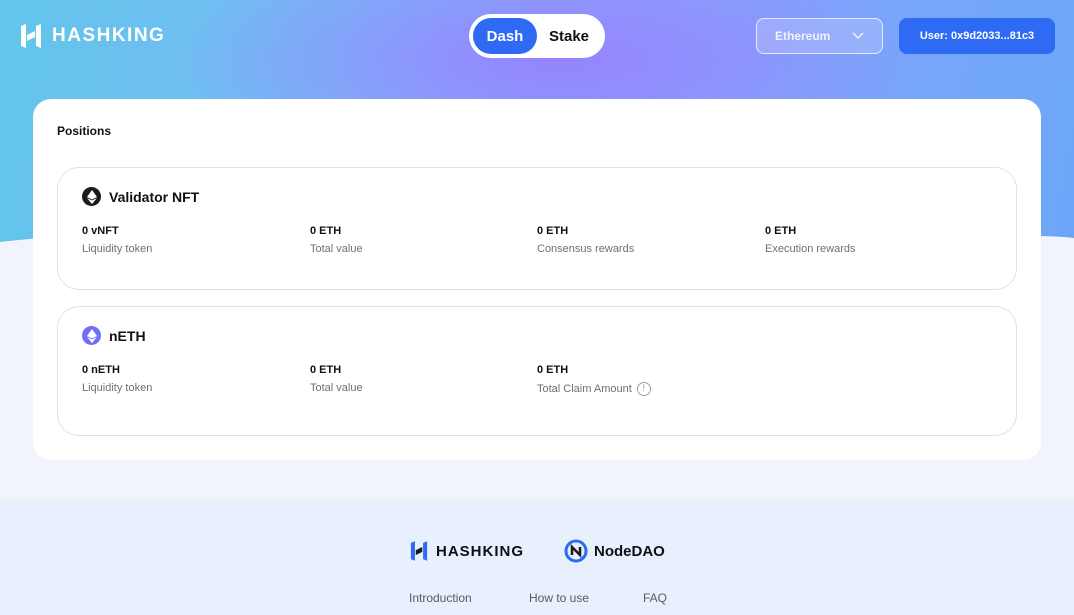 The image size is (1074, 615). I want to click on network-selected-value: Ethereum, so click(803, 36).